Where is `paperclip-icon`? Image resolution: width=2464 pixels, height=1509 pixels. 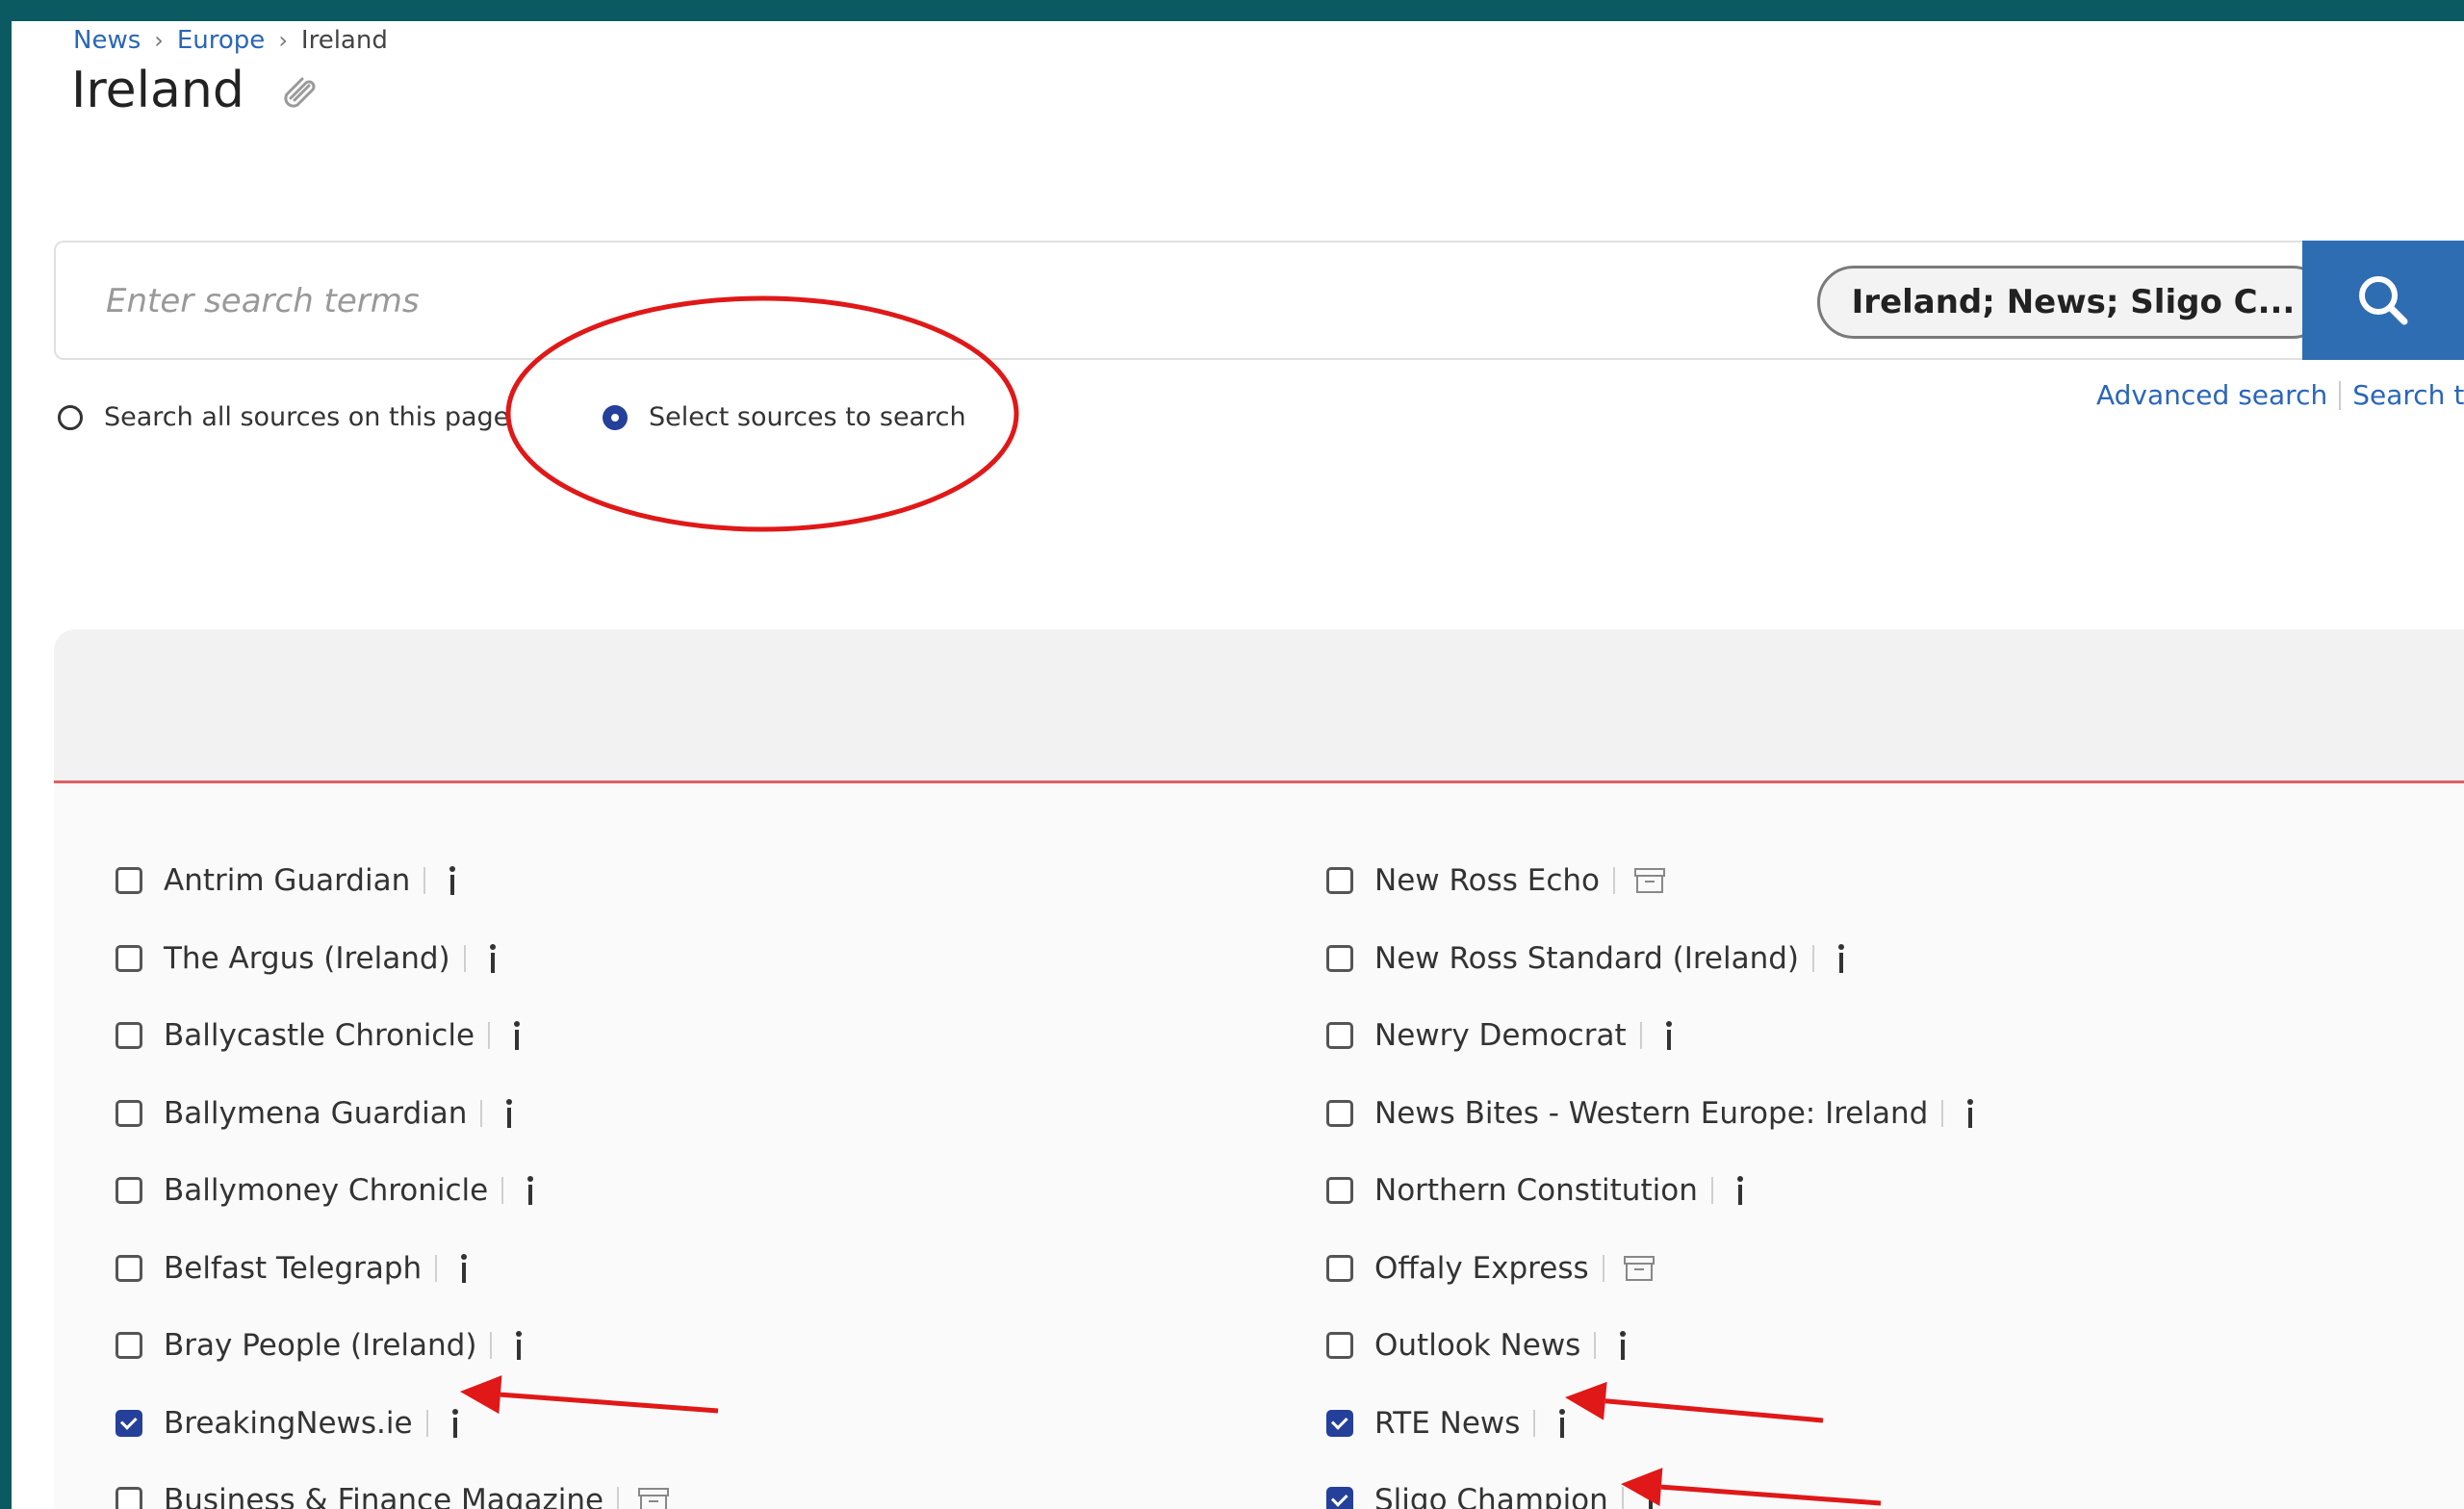
paperclip-icon is located at coordinates (298, 90).